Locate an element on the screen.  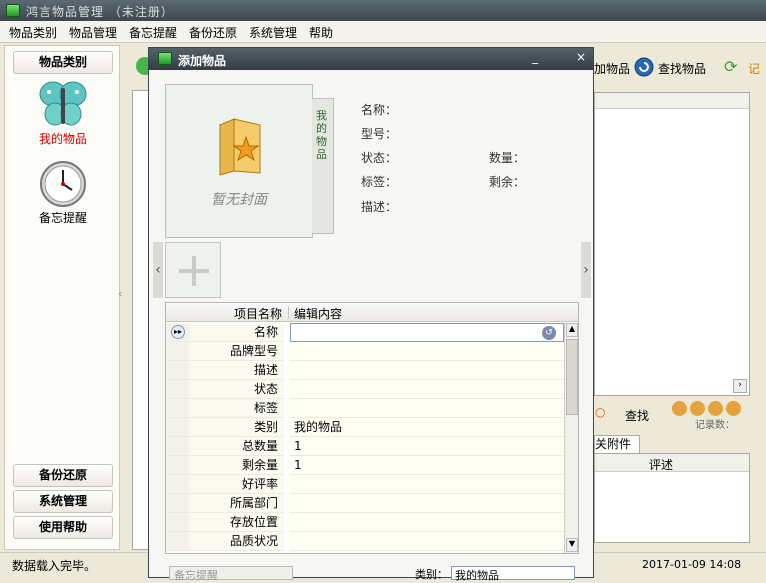
cover-image-area: 暂无封面 is located at coordinates (239, 161).